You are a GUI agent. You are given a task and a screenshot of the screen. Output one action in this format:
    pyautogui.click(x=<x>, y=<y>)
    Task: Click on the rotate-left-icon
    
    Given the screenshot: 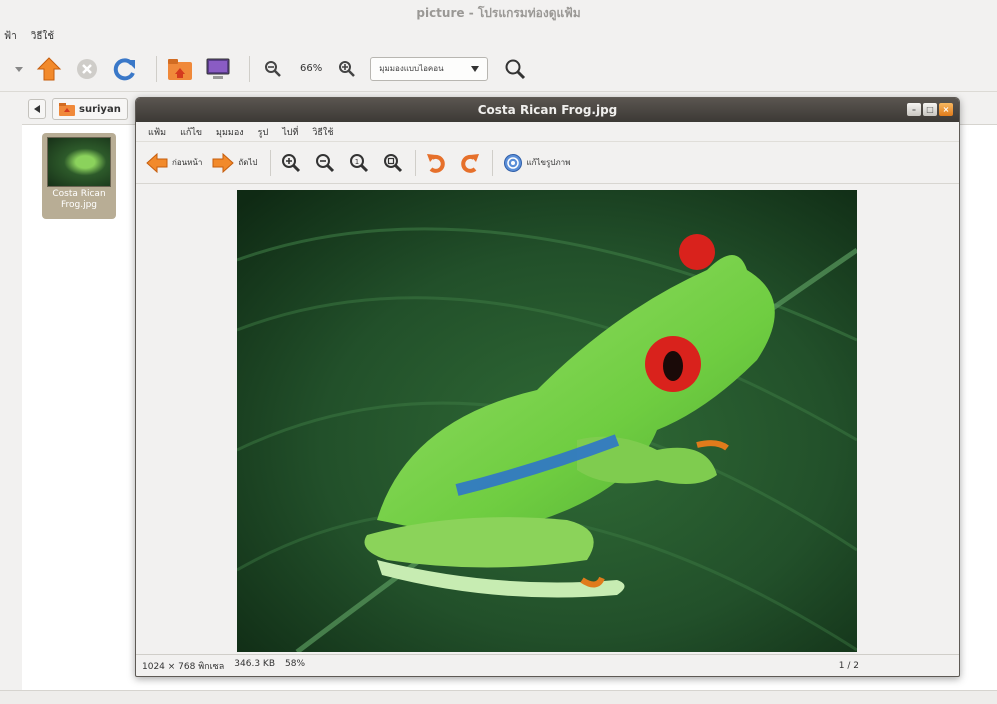 What is the action you would take?
    pyautogui.click(x=435, y=163)
    